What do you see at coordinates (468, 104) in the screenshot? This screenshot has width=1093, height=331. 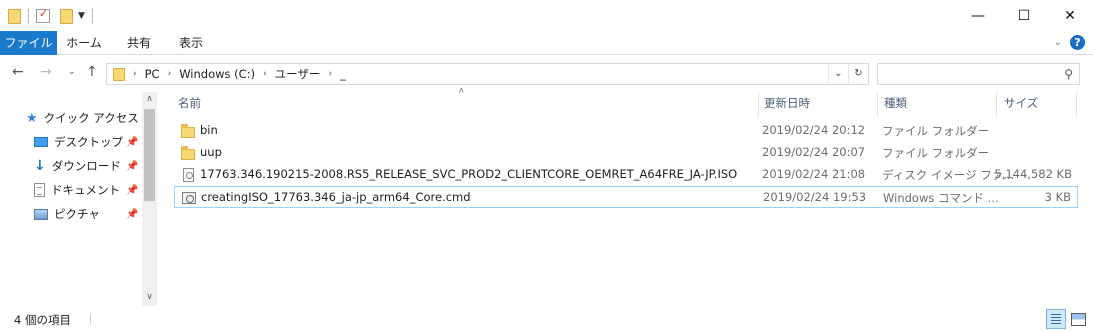 I see `column-header-name: 名前` at bounding box center [468, 104].